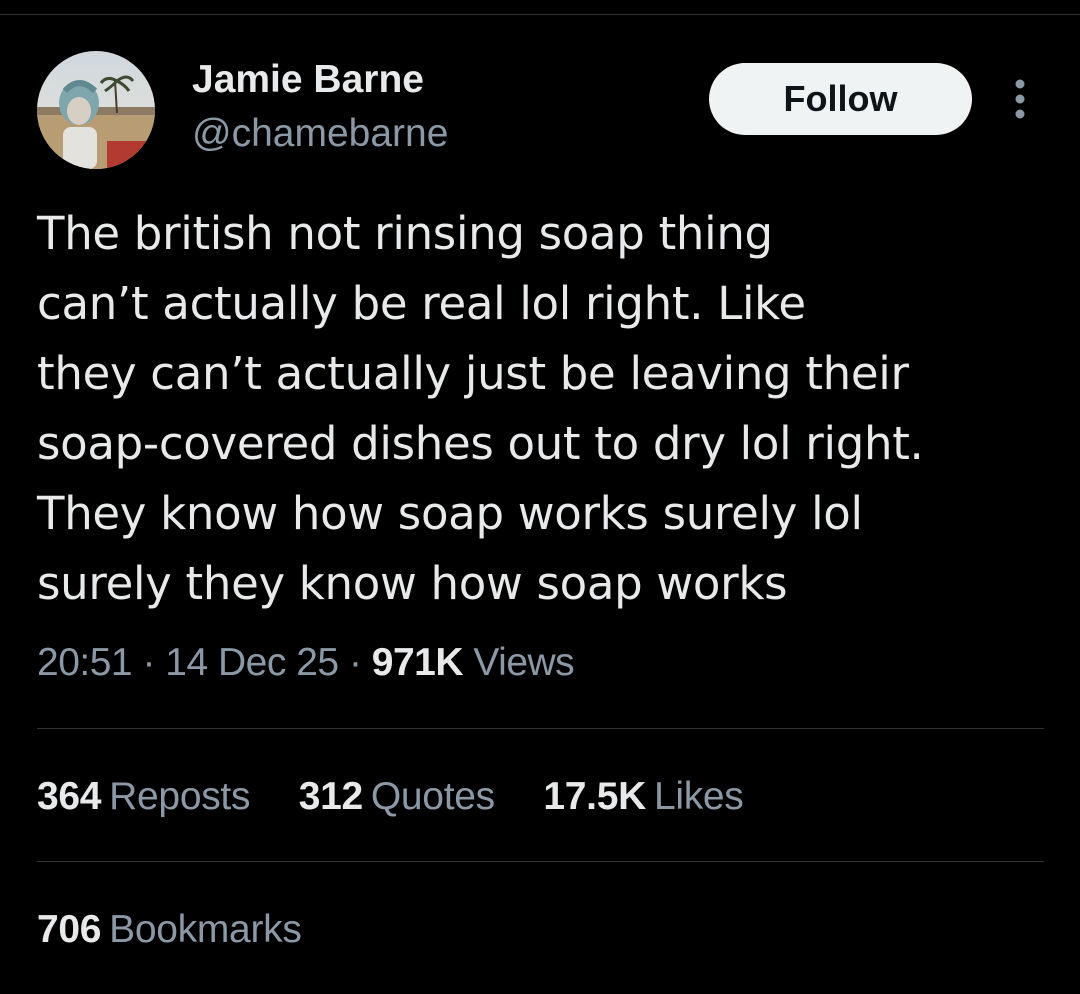 This screenshot has height=994, width=1080. What do you see at coordinates (205, 929) in the screenshot?
I see `bookmarks-label: Bookmarks` at bounding box center [205, 929].